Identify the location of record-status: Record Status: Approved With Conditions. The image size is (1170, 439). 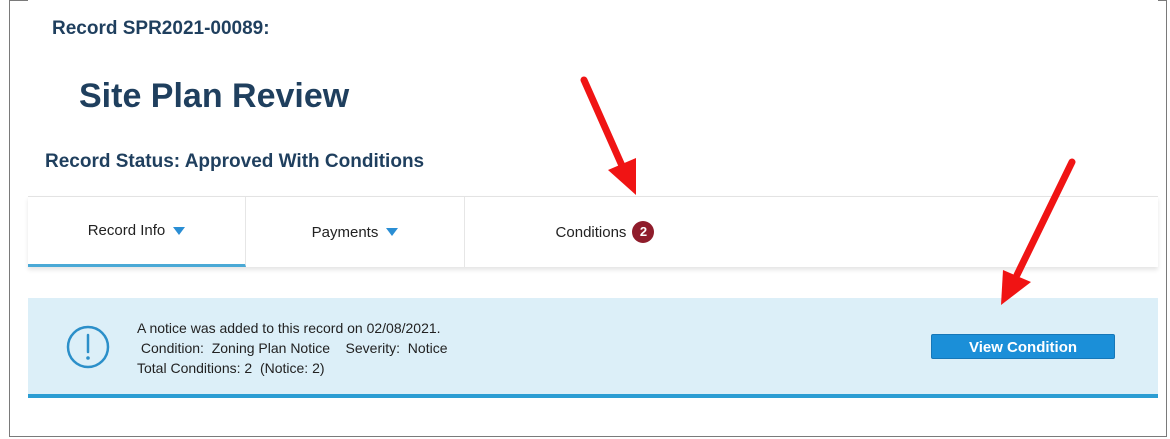
(235, 161).